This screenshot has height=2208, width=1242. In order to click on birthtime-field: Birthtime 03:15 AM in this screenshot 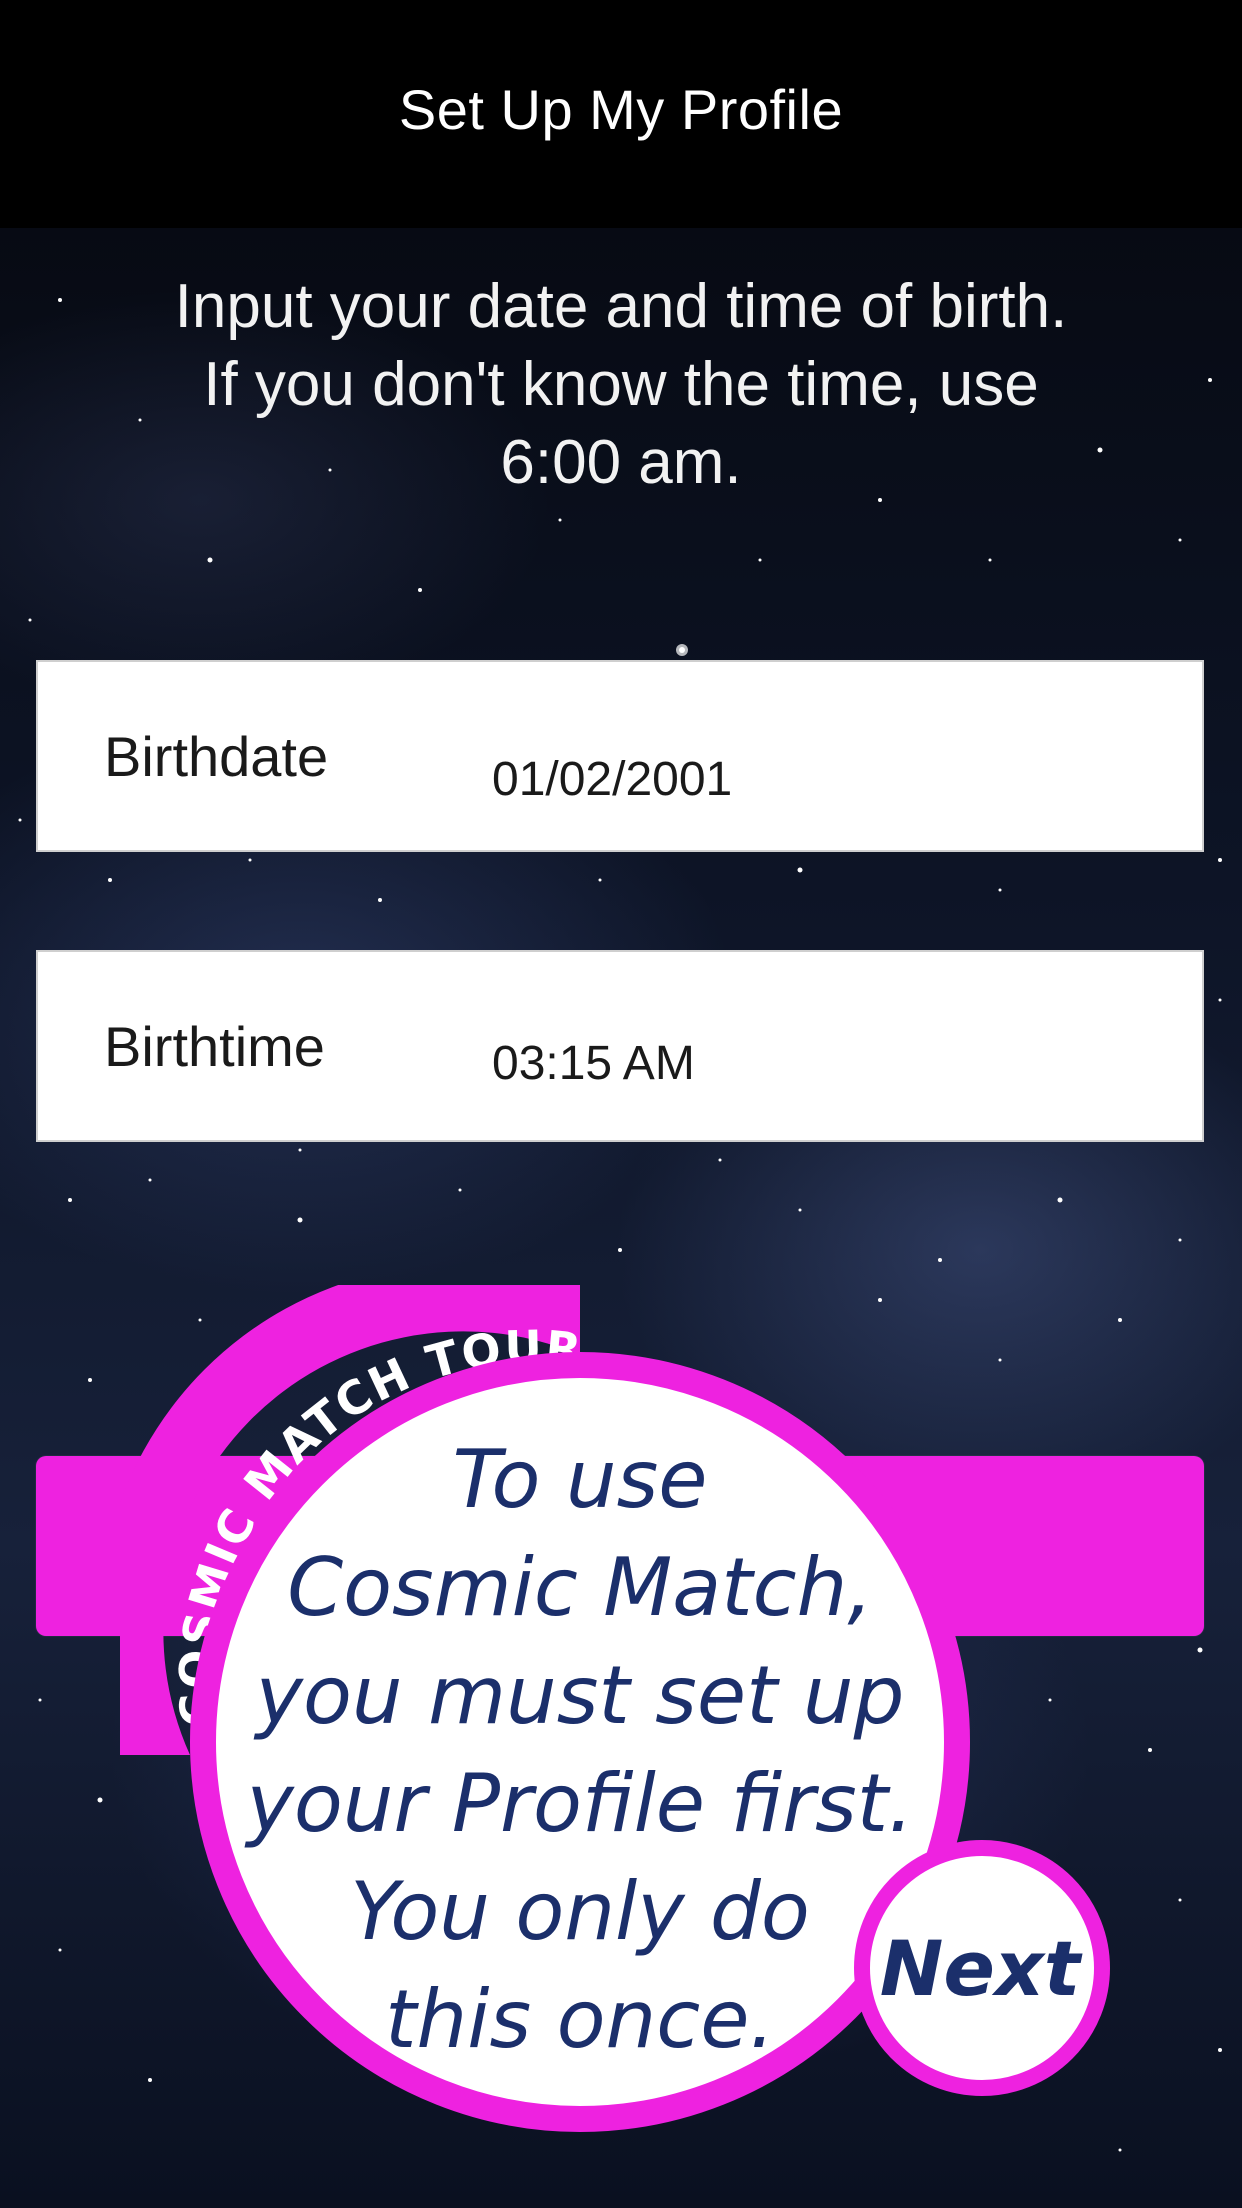, I will do `click(620, 1046)`.